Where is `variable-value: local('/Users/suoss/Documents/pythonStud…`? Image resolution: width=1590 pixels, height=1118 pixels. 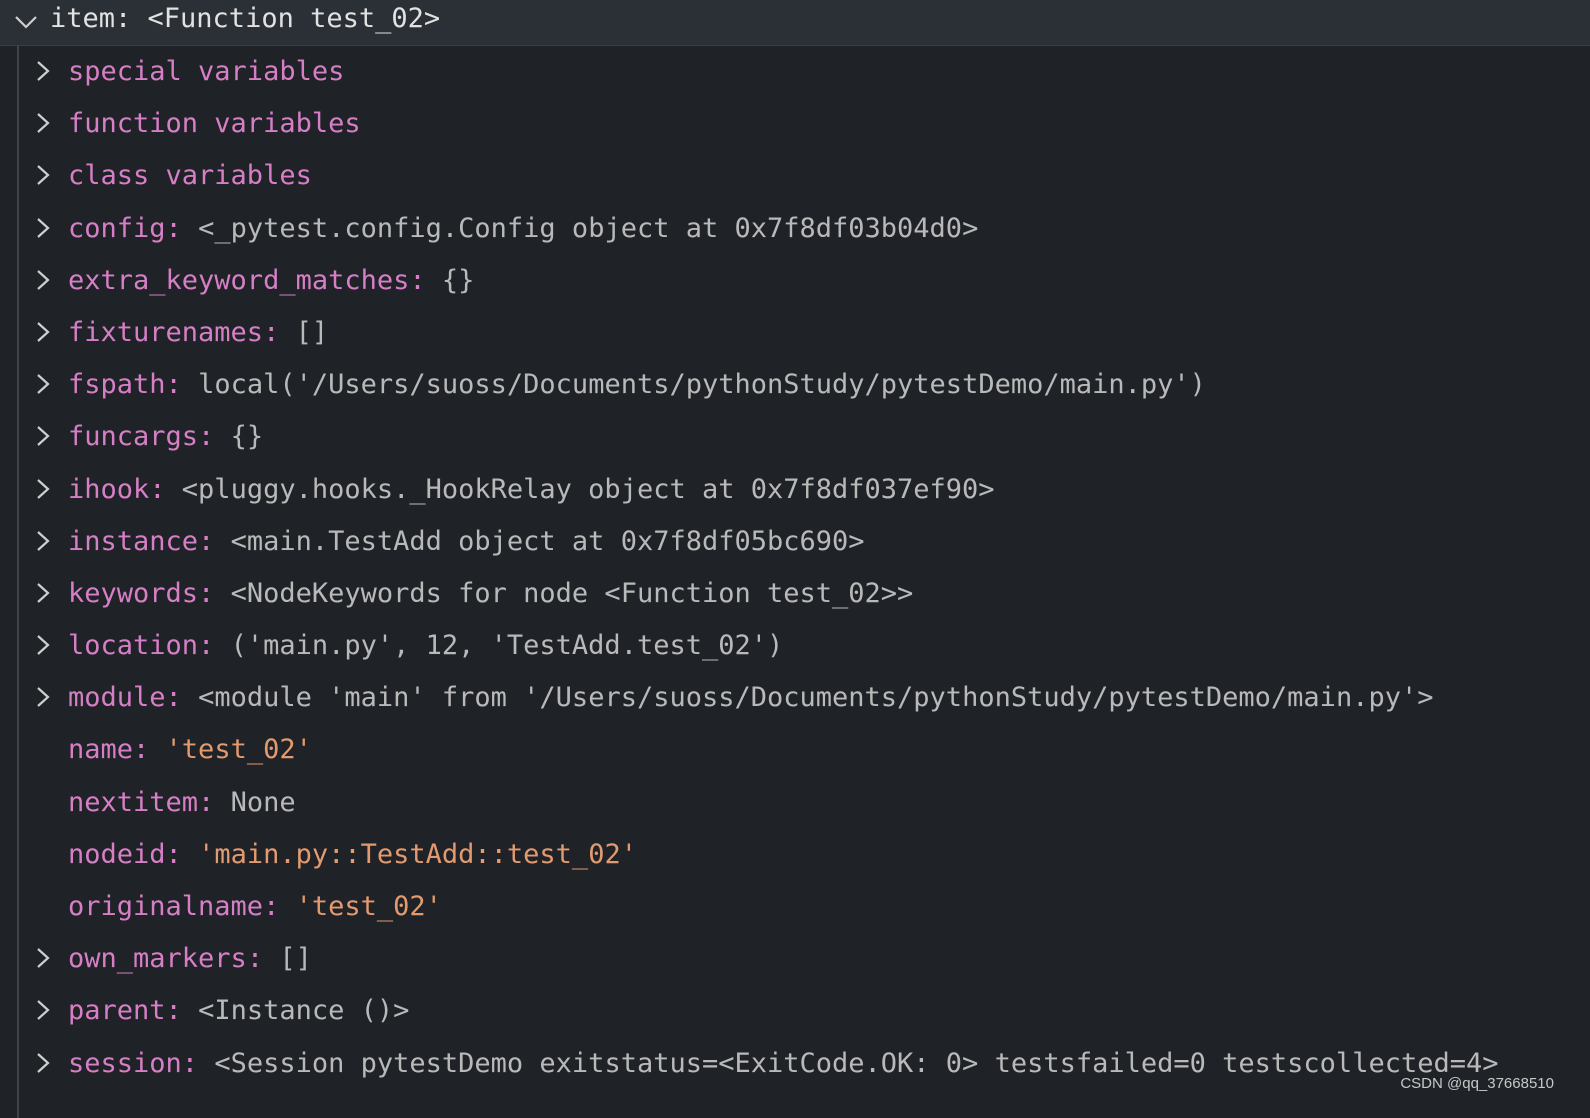 variable-value: local('/Users/suoss/Documents/pythonStud… is located at coordinates (702, 385).